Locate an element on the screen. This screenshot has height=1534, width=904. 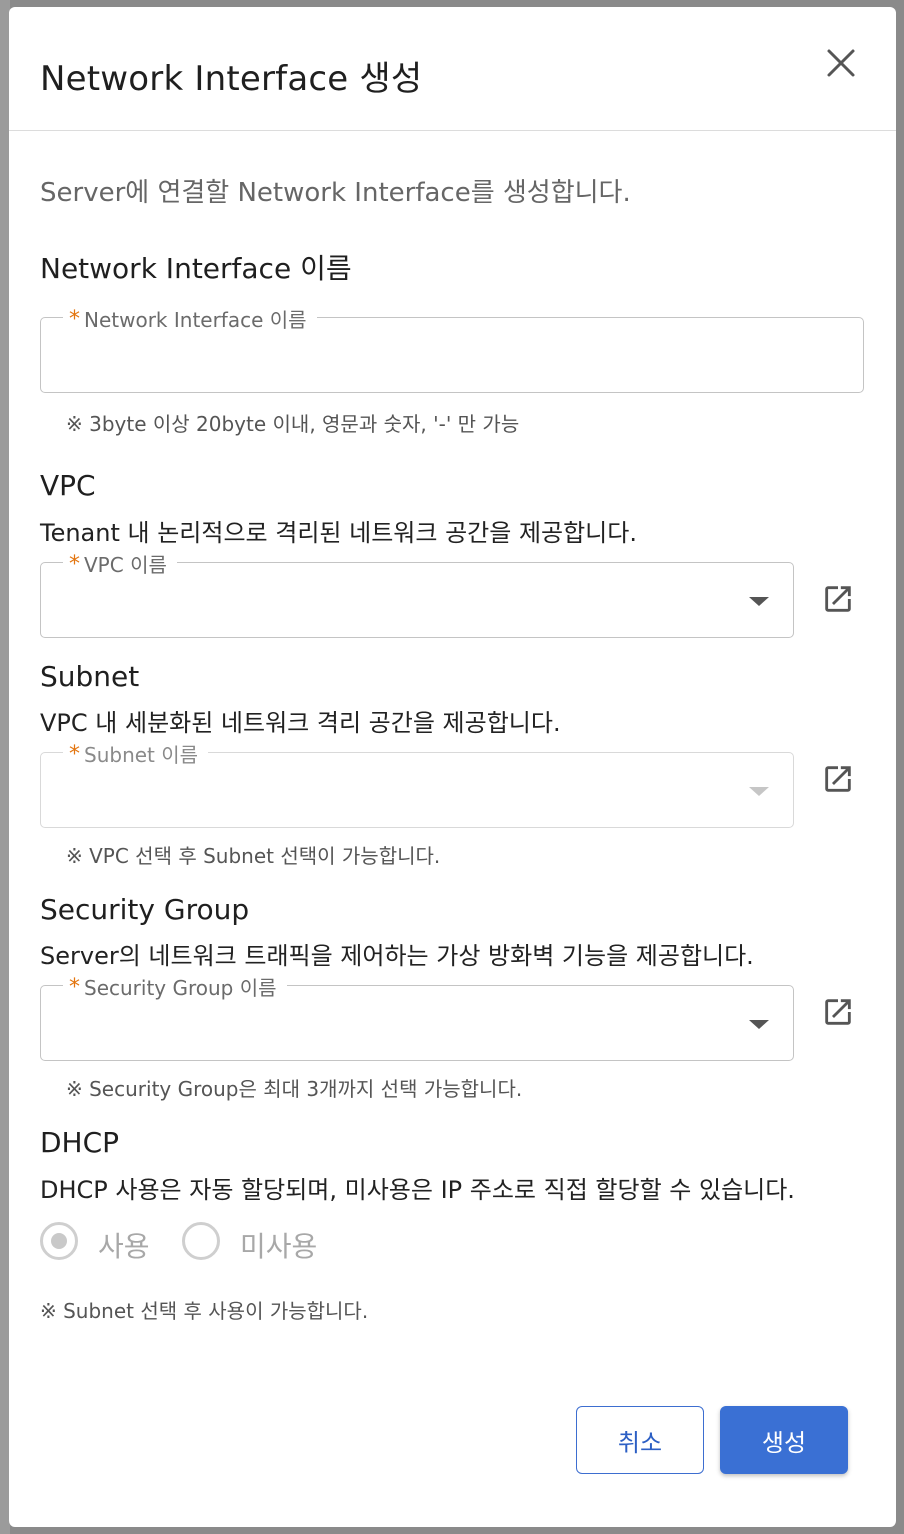
dhcp-use-label: 사용 is located at coordinates (124, 1245).